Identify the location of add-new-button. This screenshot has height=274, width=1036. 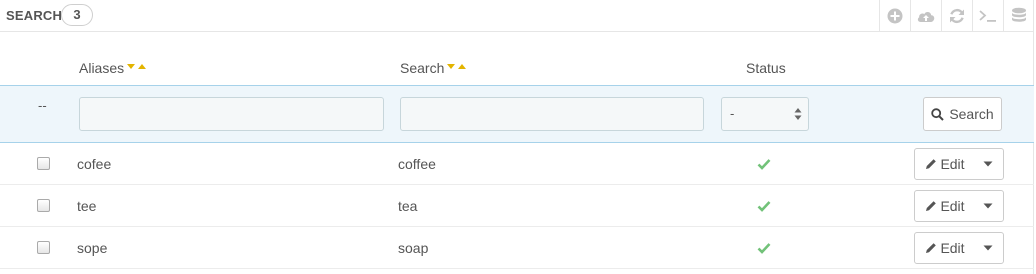
(894, 16).